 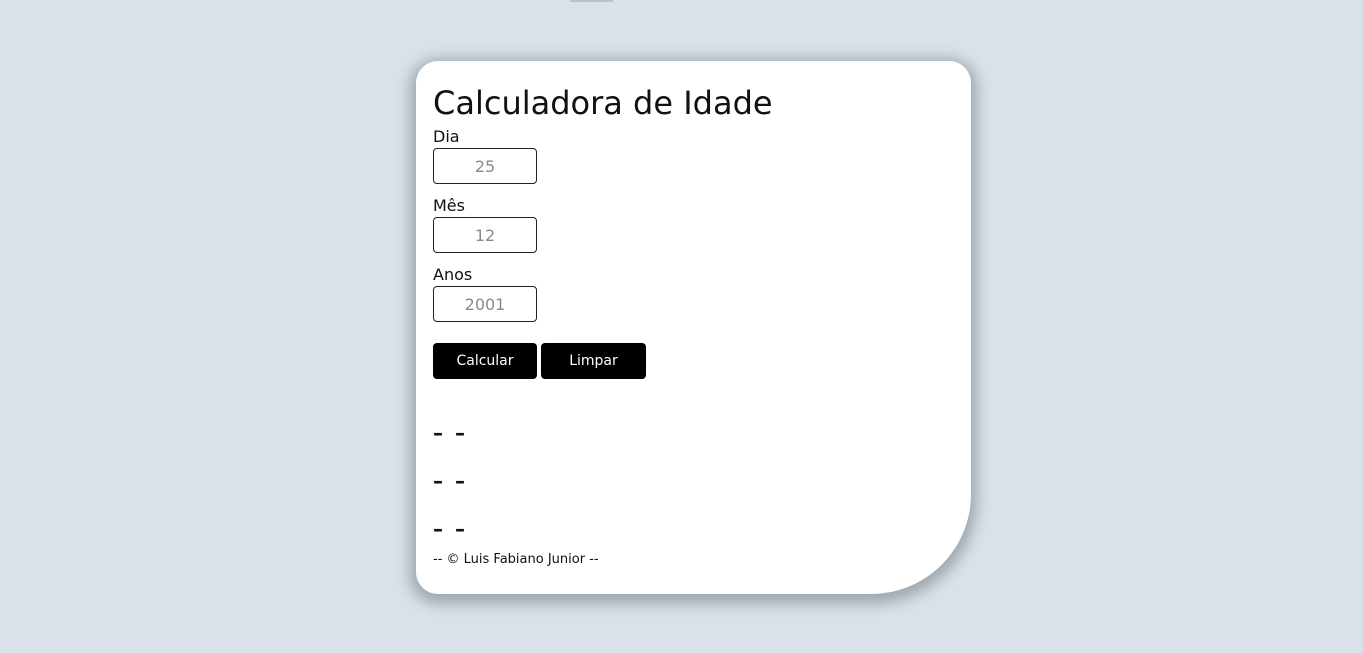 I want to click on result-years: – –, so click(x=693, y=433).